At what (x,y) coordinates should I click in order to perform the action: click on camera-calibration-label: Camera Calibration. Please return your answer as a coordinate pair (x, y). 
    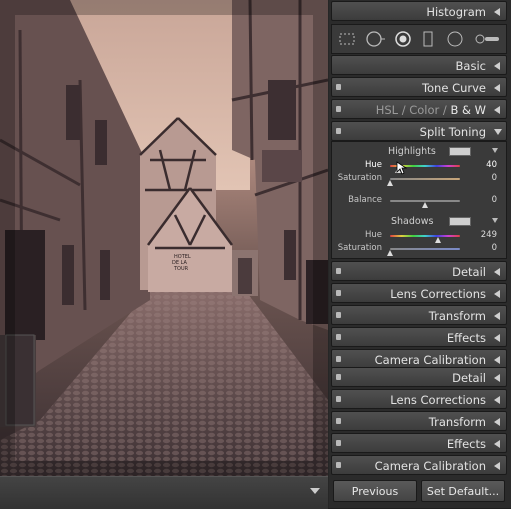
    Looking at the image, I should click on (430, 360).